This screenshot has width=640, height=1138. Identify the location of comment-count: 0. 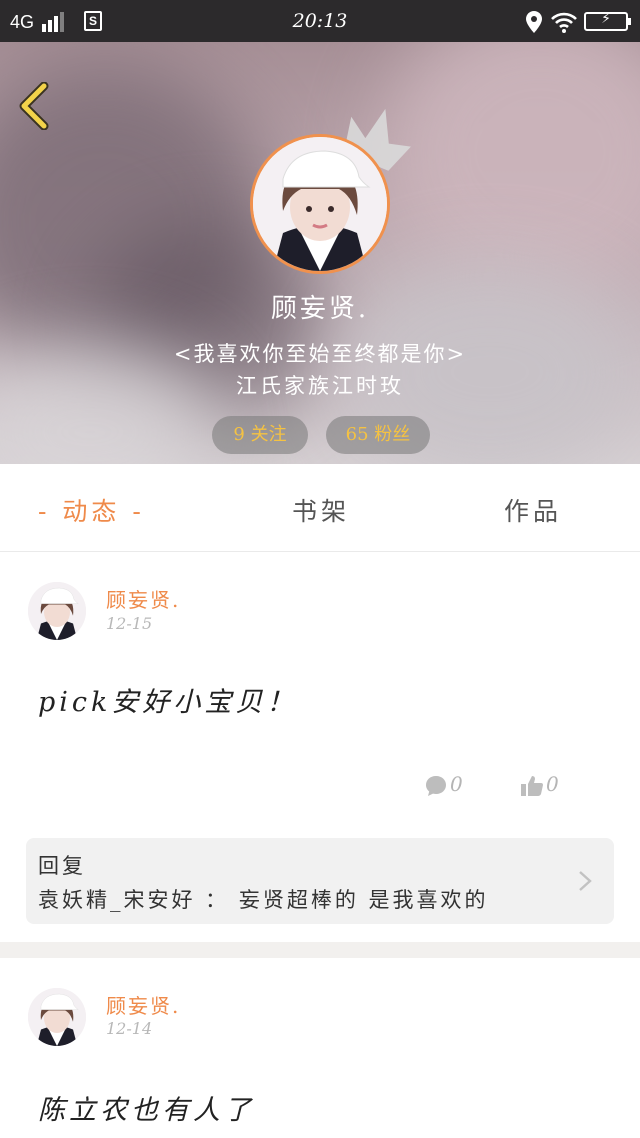
(456, 784).